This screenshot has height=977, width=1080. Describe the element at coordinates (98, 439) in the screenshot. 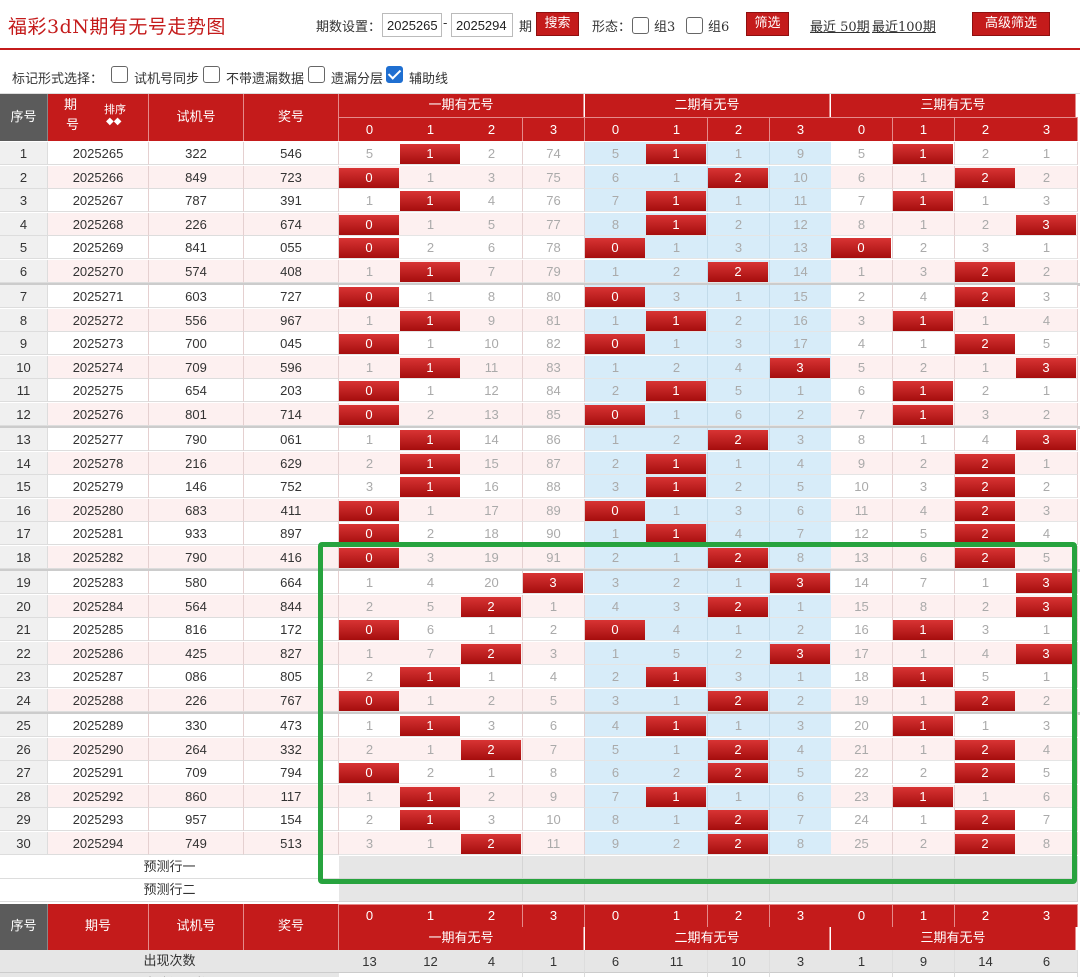

I see `row-issue: 2025277` at that location.